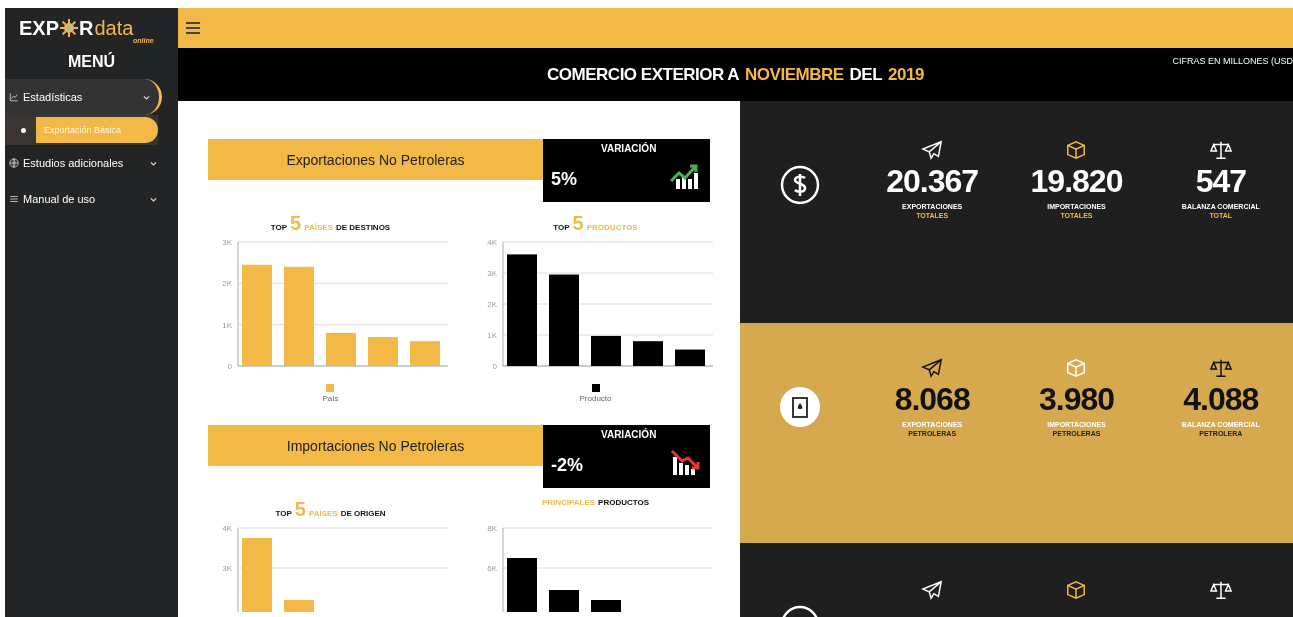 The width and height of the screenshot is (1293, 617). What do you see at coordinates (375, 159) in the screenshot?
I see `section-title: Exportaciones No Petroleras` at bounding box center [375, 159].